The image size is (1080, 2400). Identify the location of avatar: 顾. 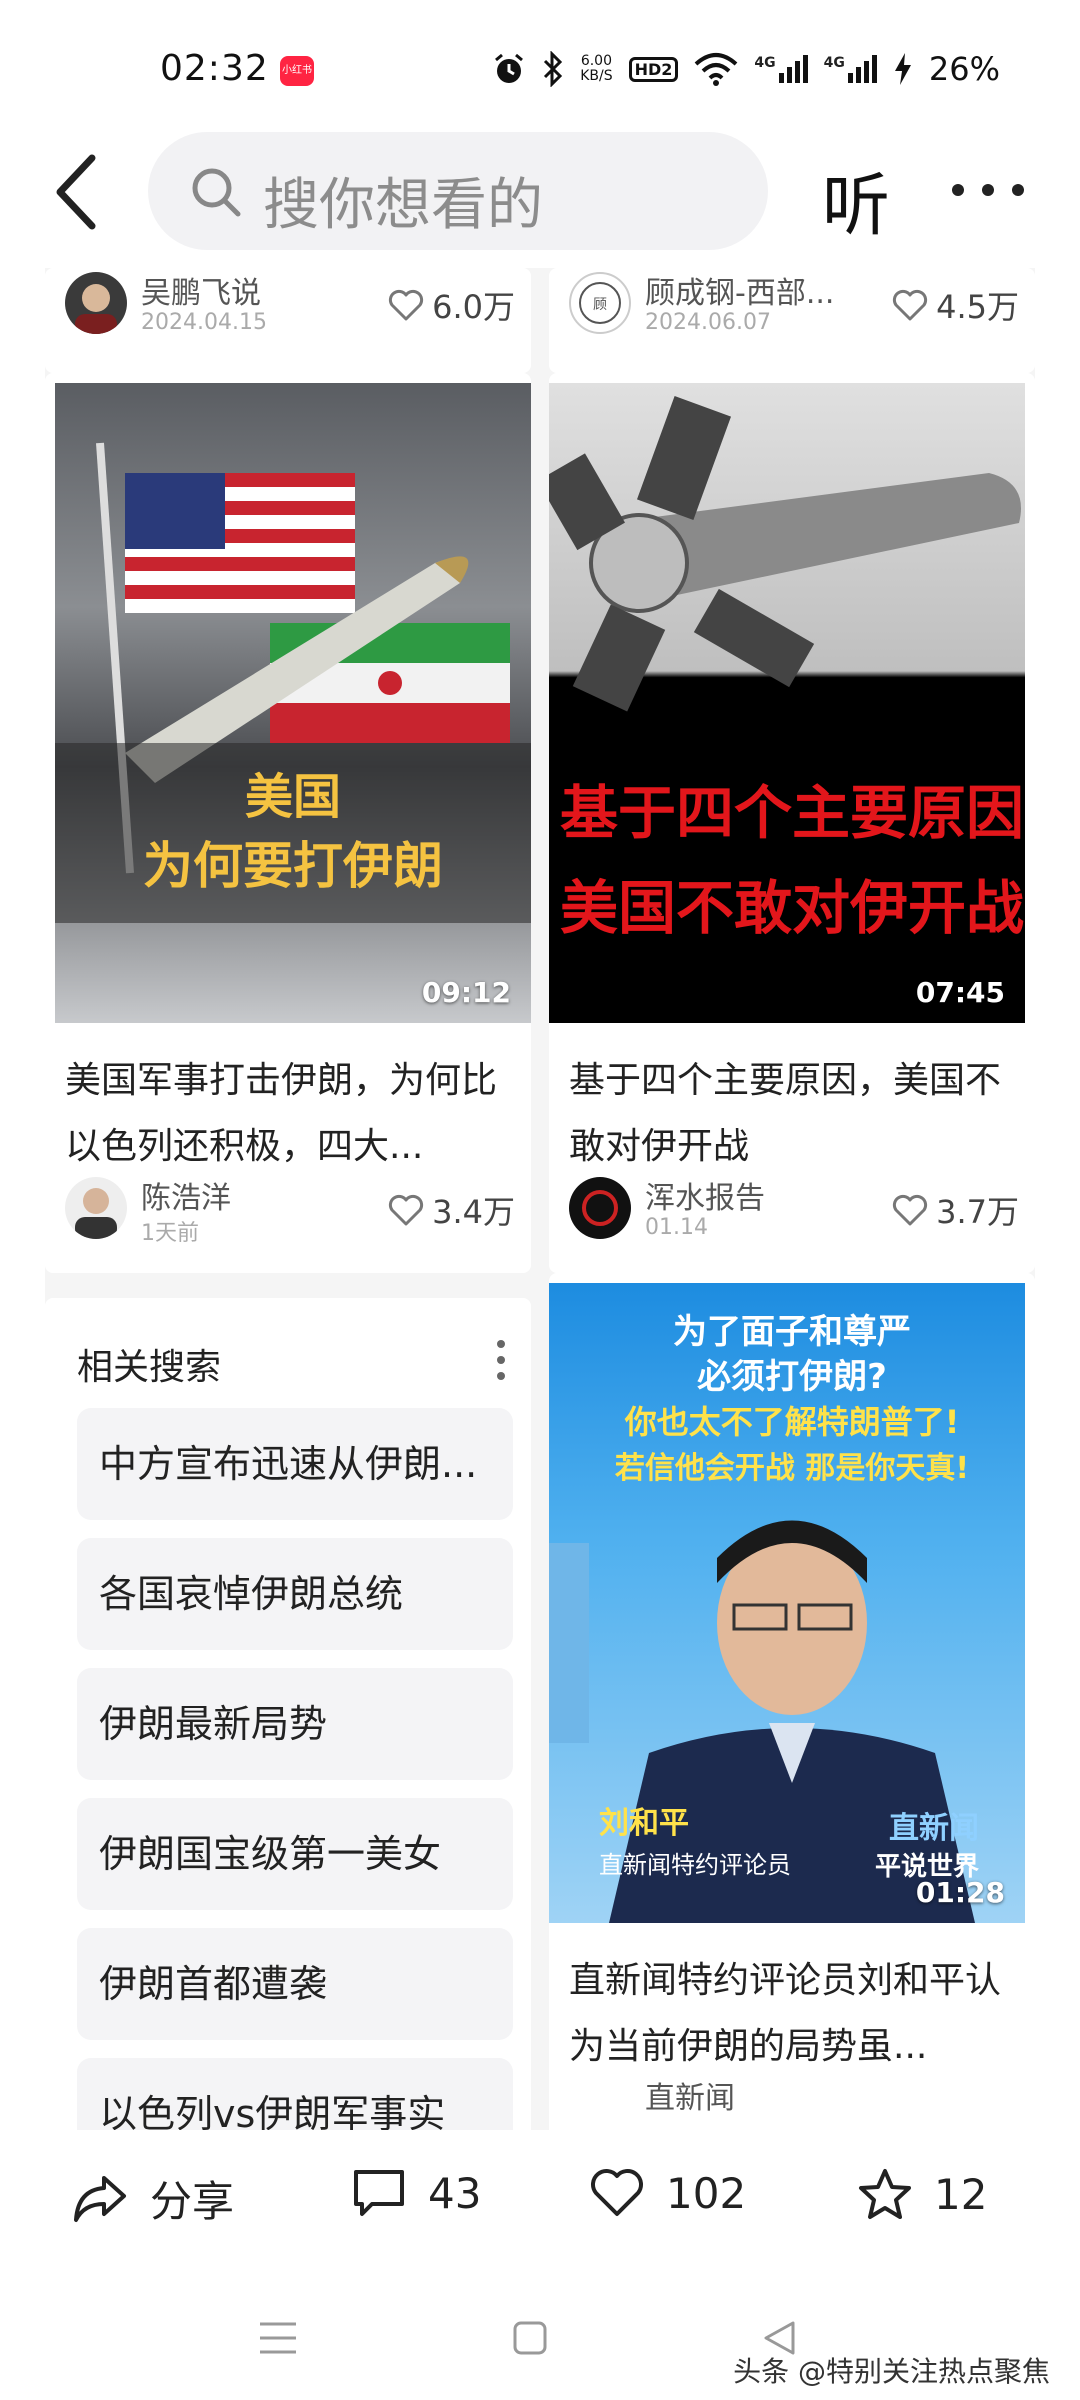
(600, 303).